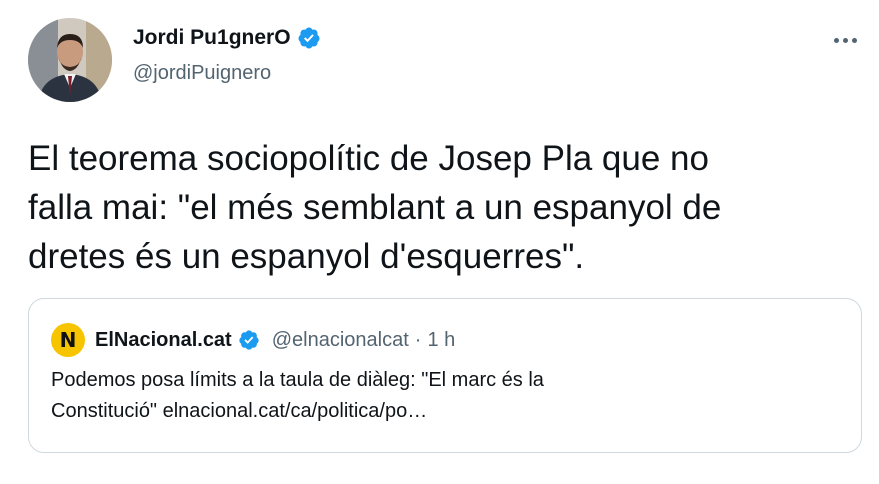  I want to click on author-name-row: Jordi Pu1gnerO, so click(227, 38).